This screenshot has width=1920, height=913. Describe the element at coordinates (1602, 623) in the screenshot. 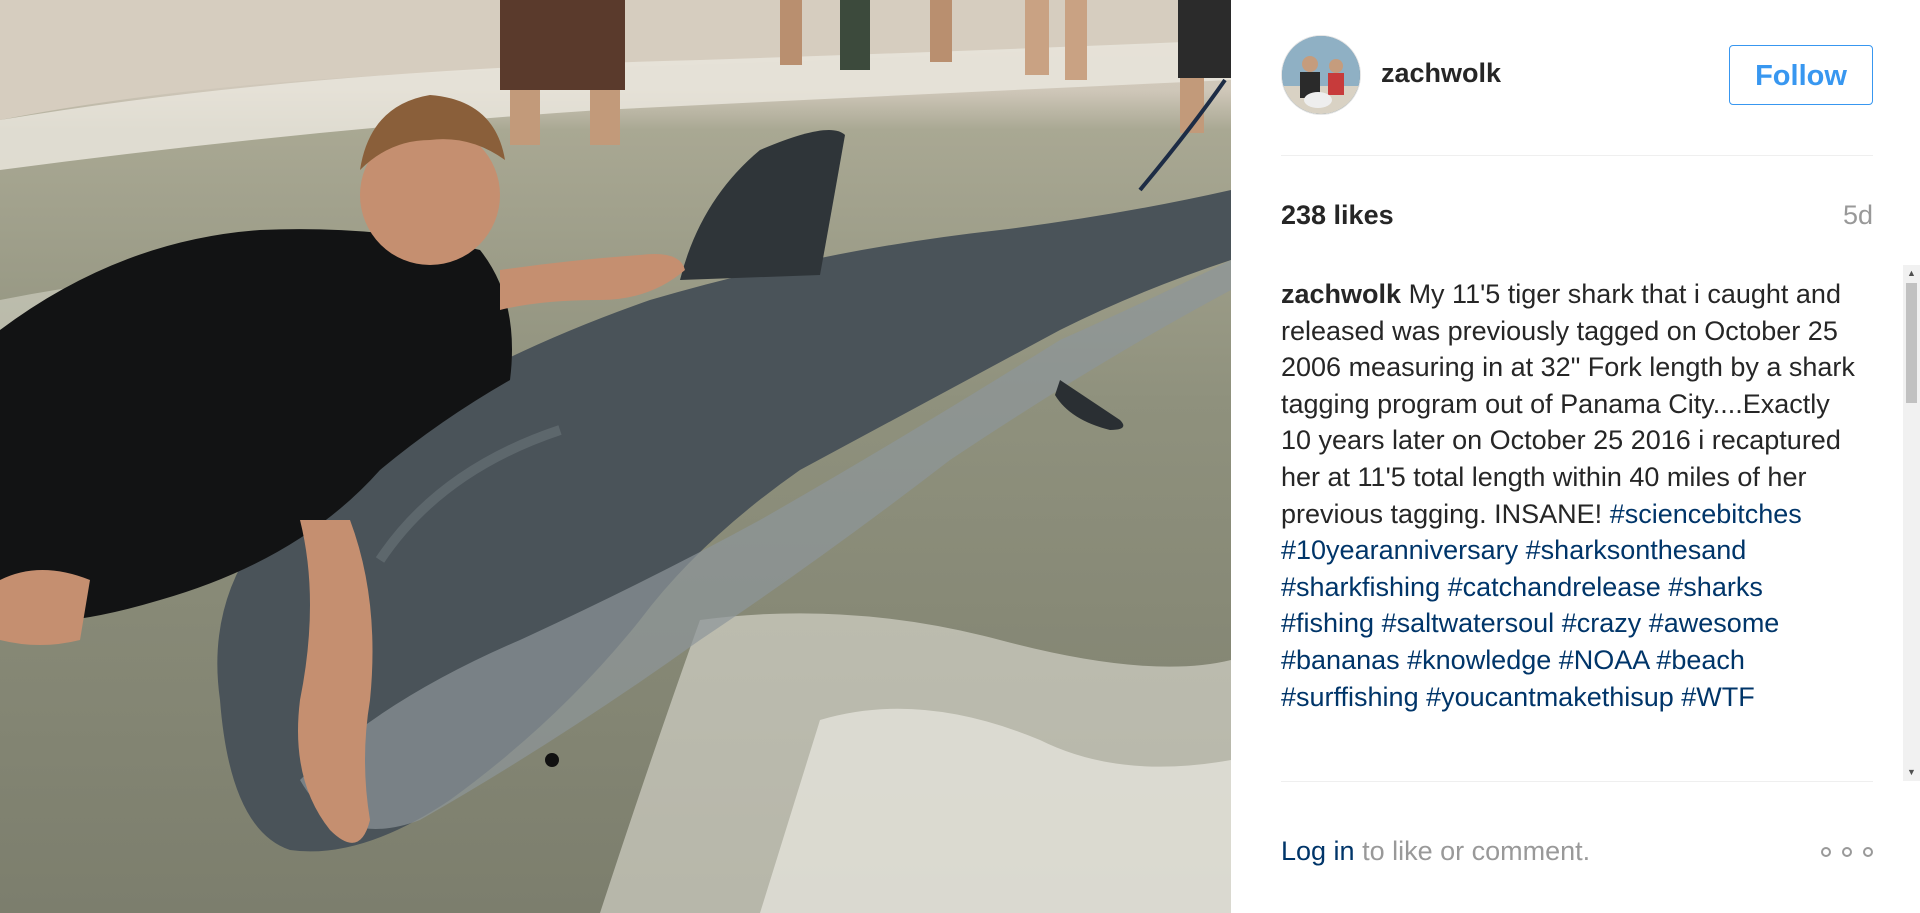

I see `hashtag-link: #crazy` at that location.